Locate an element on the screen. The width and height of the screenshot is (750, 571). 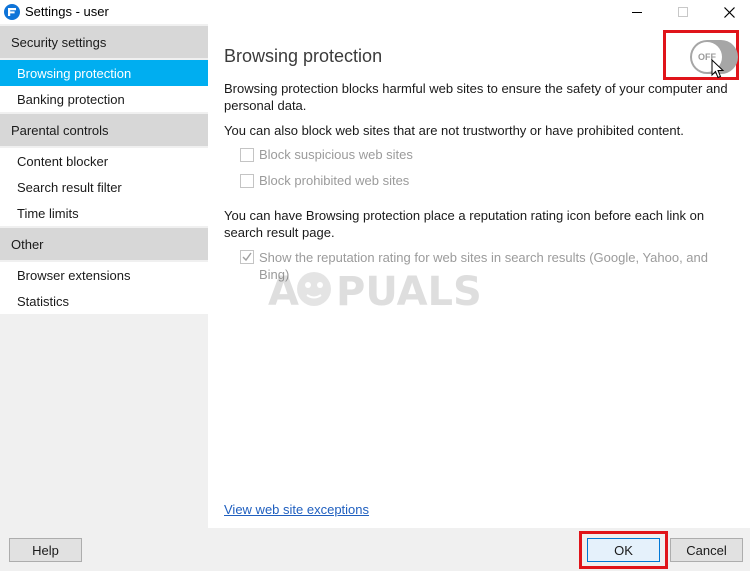
minimize-button is located at coordinates (637, 12).